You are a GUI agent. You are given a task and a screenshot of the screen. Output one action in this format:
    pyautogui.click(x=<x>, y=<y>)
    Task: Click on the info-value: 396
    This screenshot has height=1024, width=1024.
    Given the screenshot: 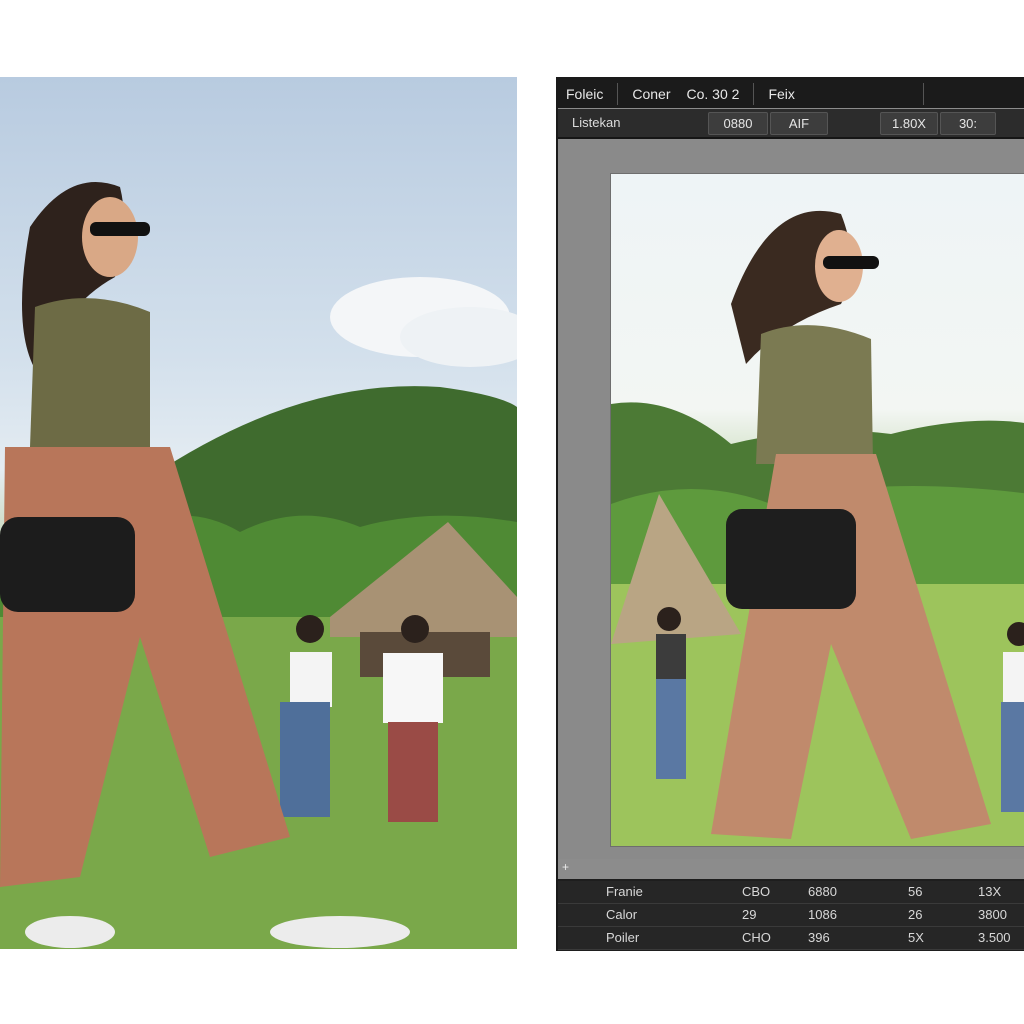 What is the action you would take?
    pyautogui.click(x=819, y=937)
    